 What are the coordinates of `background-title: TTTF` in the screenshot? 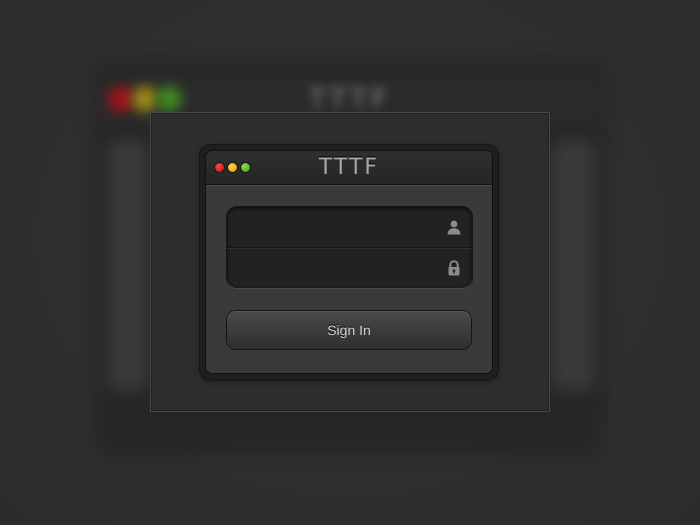 It's located at (350, 98).